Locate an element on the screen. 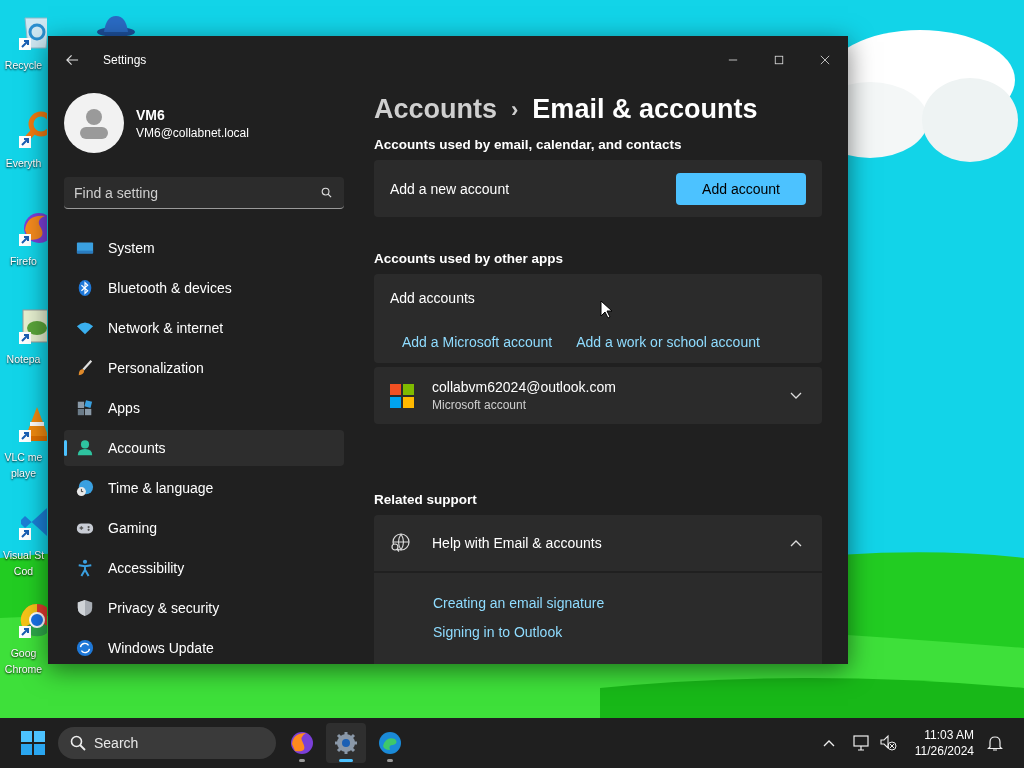 Image resolution: width=1024 pixels, height=768 pixels. mouse-pointer-icon is located at coordinates (606, 309).